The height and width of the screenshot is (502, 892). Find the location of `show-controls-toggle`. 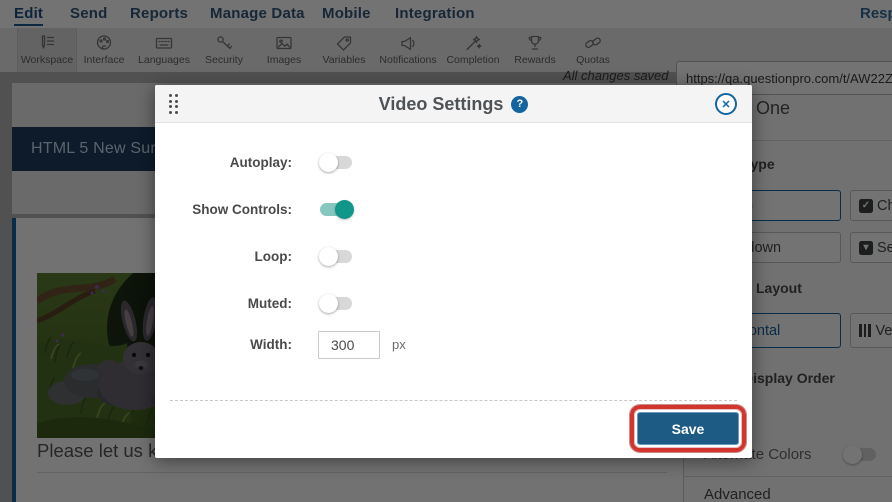

show-controls-toggle is located at coordinates (337, 209).